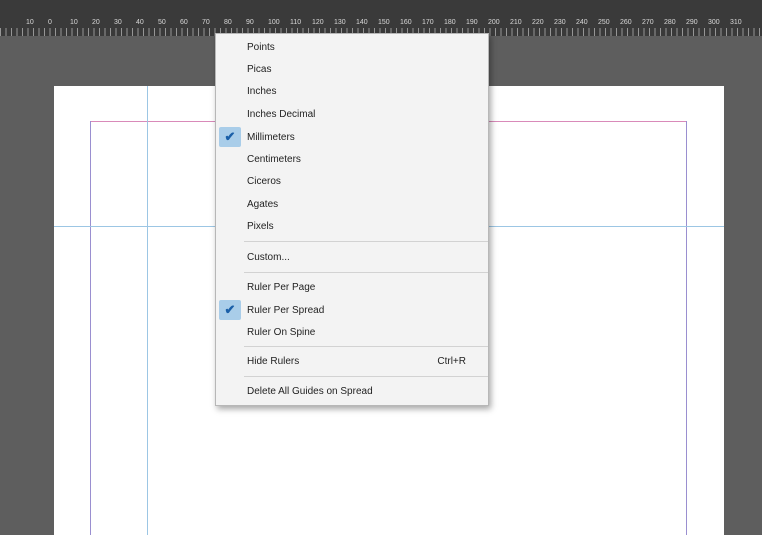 The image size is (762, 535). What do you see at coordinates (352, 310) in the screenshot?
I see `menu-item-ruler-per-spread: ✔ Ruler Per Spread` at bounding box center [352, 310].